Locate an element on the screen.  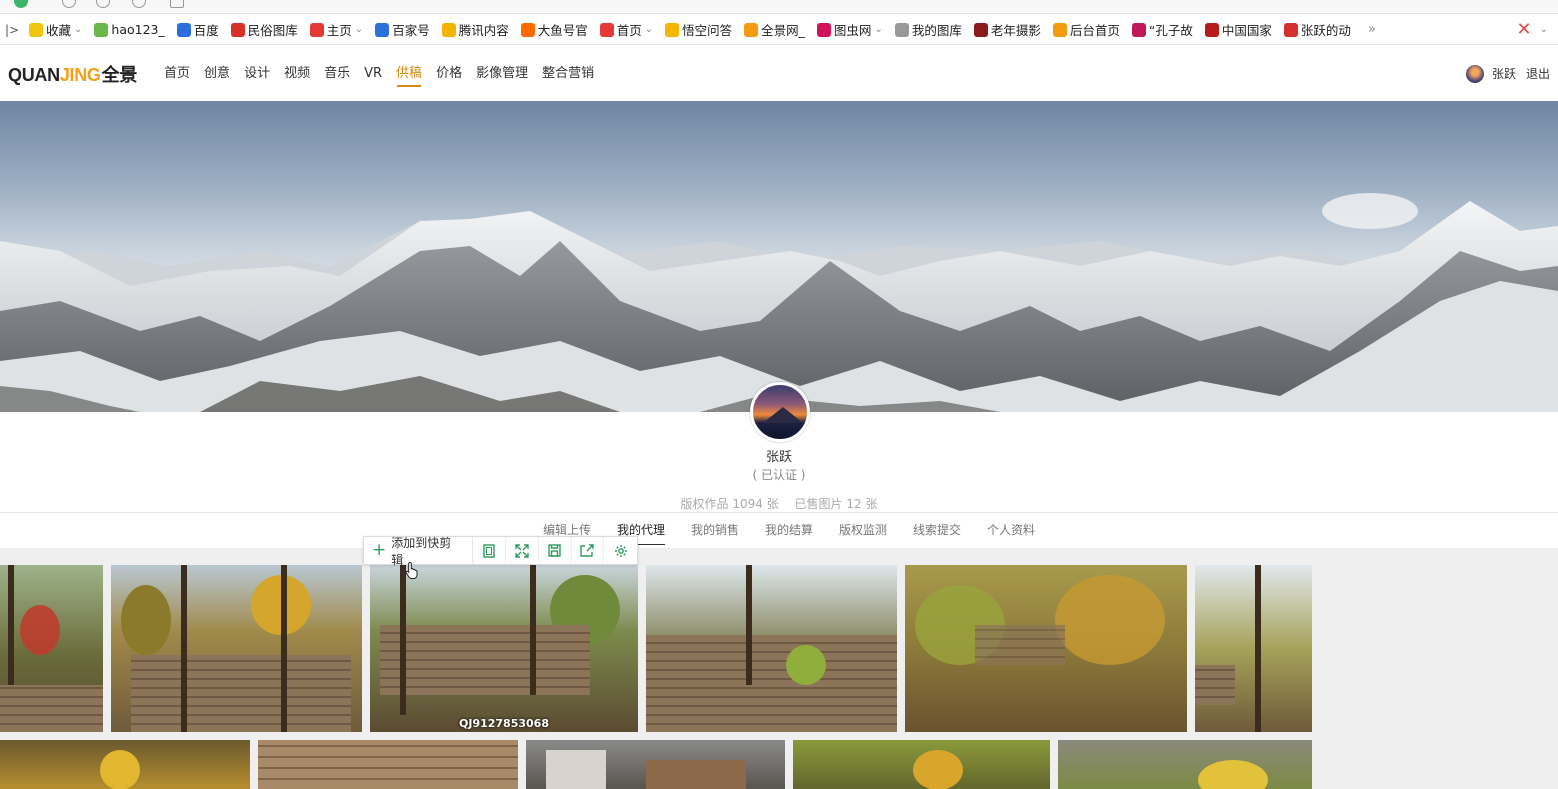
bookmark-label: 中国国家 is located at coordinates (1246, 30).